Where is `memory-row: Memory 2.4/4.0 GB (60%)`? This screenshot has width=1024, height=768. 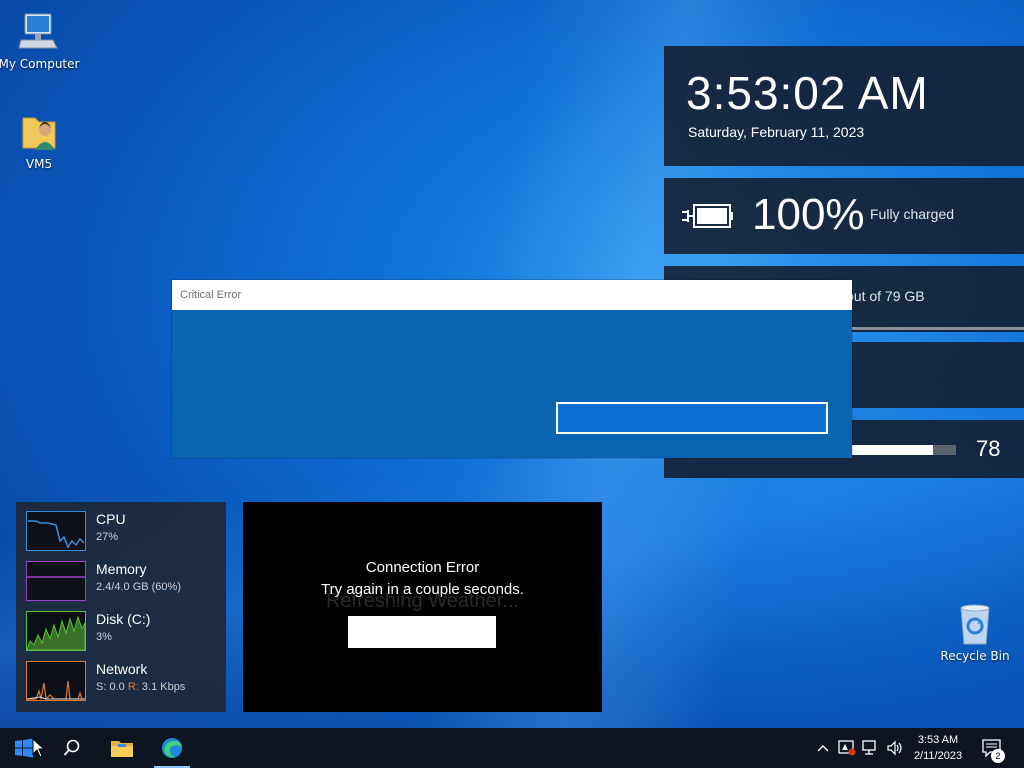
memory-row: Memory 2.4/4.0 GB (60%) is located at coordinates (124, 581).